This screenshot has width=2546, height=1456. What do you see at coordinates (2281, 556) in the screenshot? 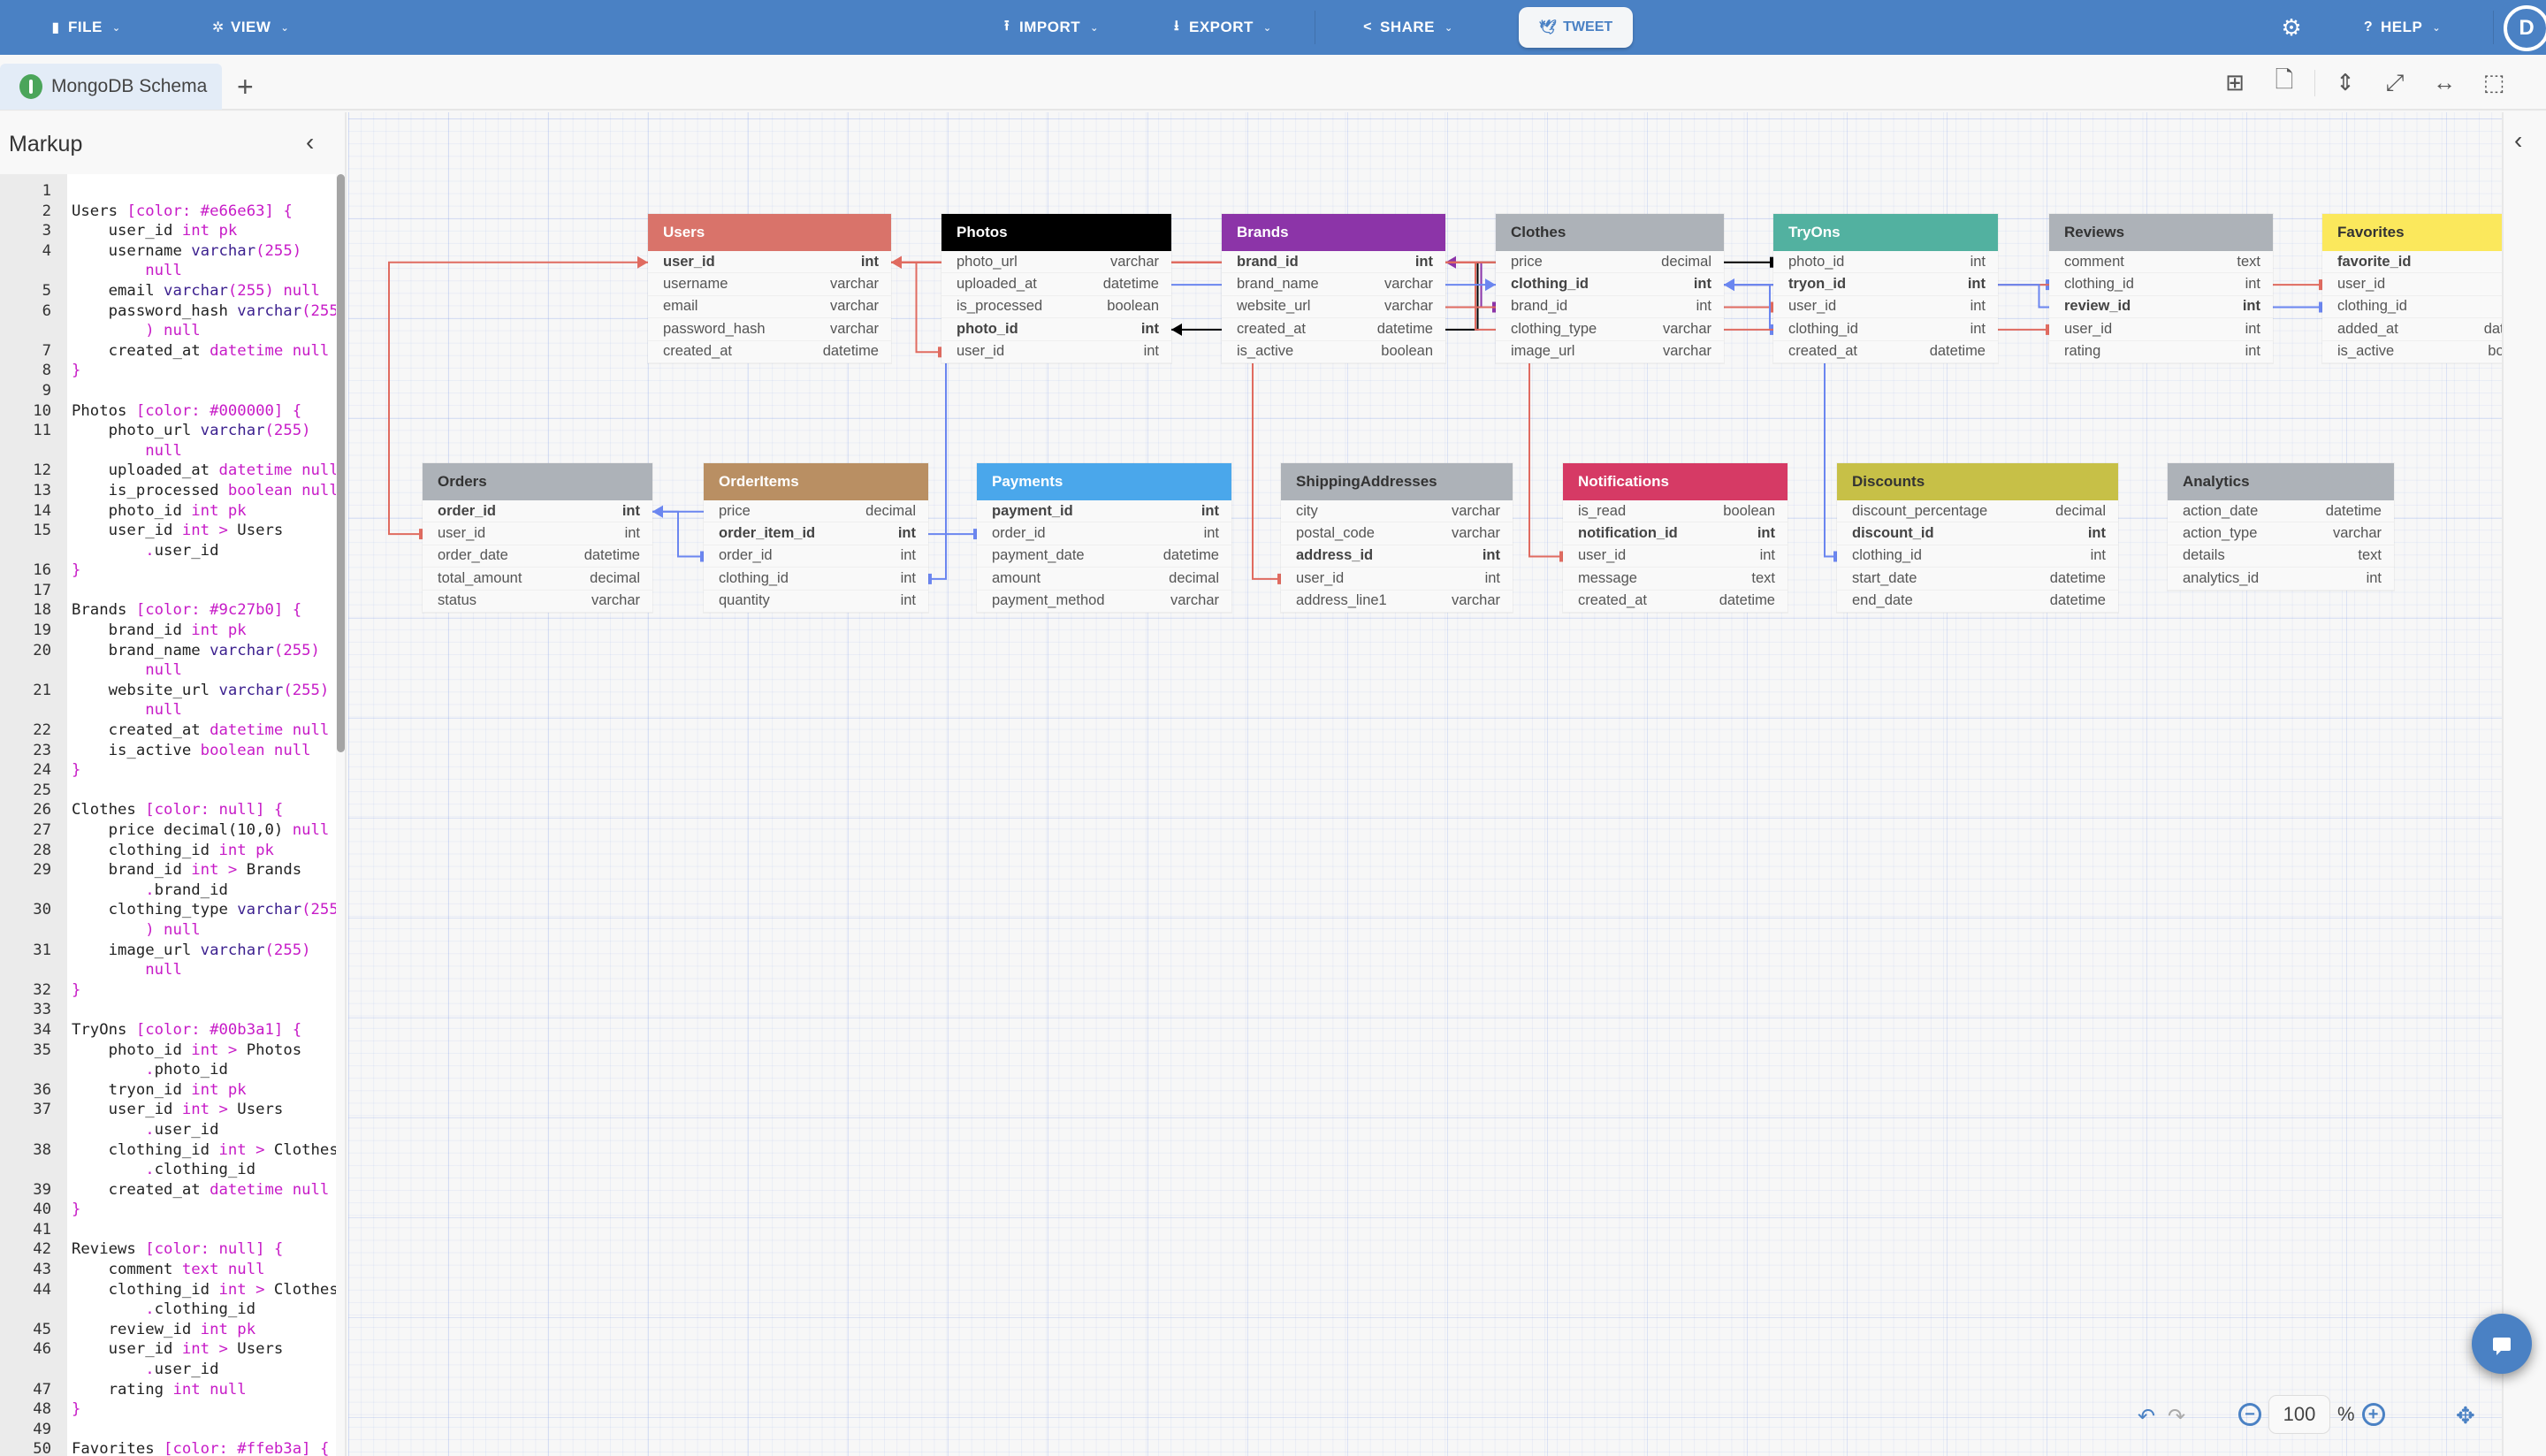
I see `table-field-row: details text` at bounding box center [2281, 556].